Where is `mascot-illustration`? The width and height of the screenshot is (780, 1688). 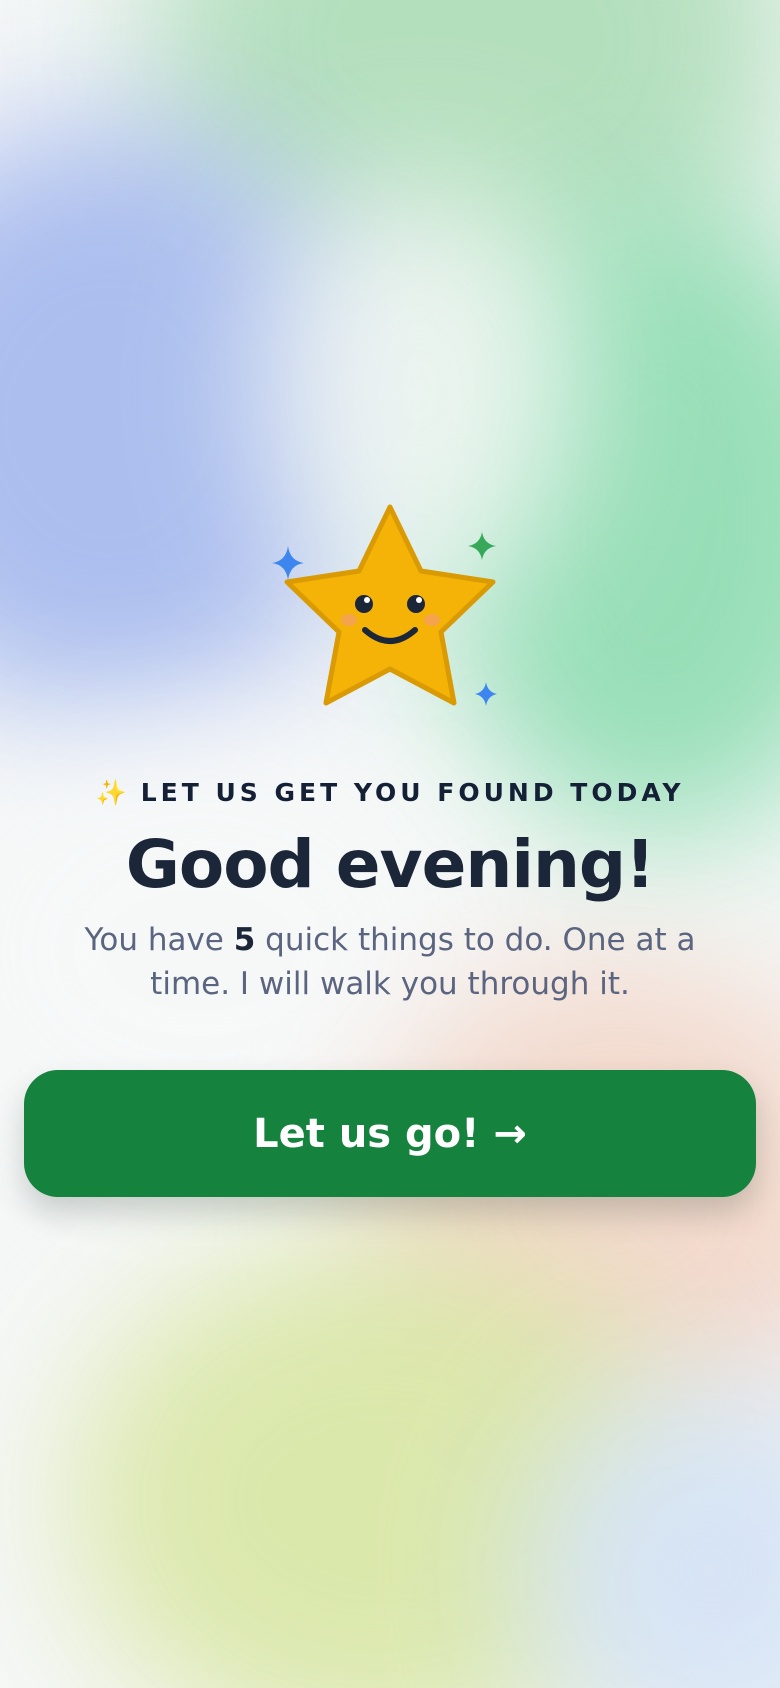
mascot-illustration is located at coordinates (384, 605).